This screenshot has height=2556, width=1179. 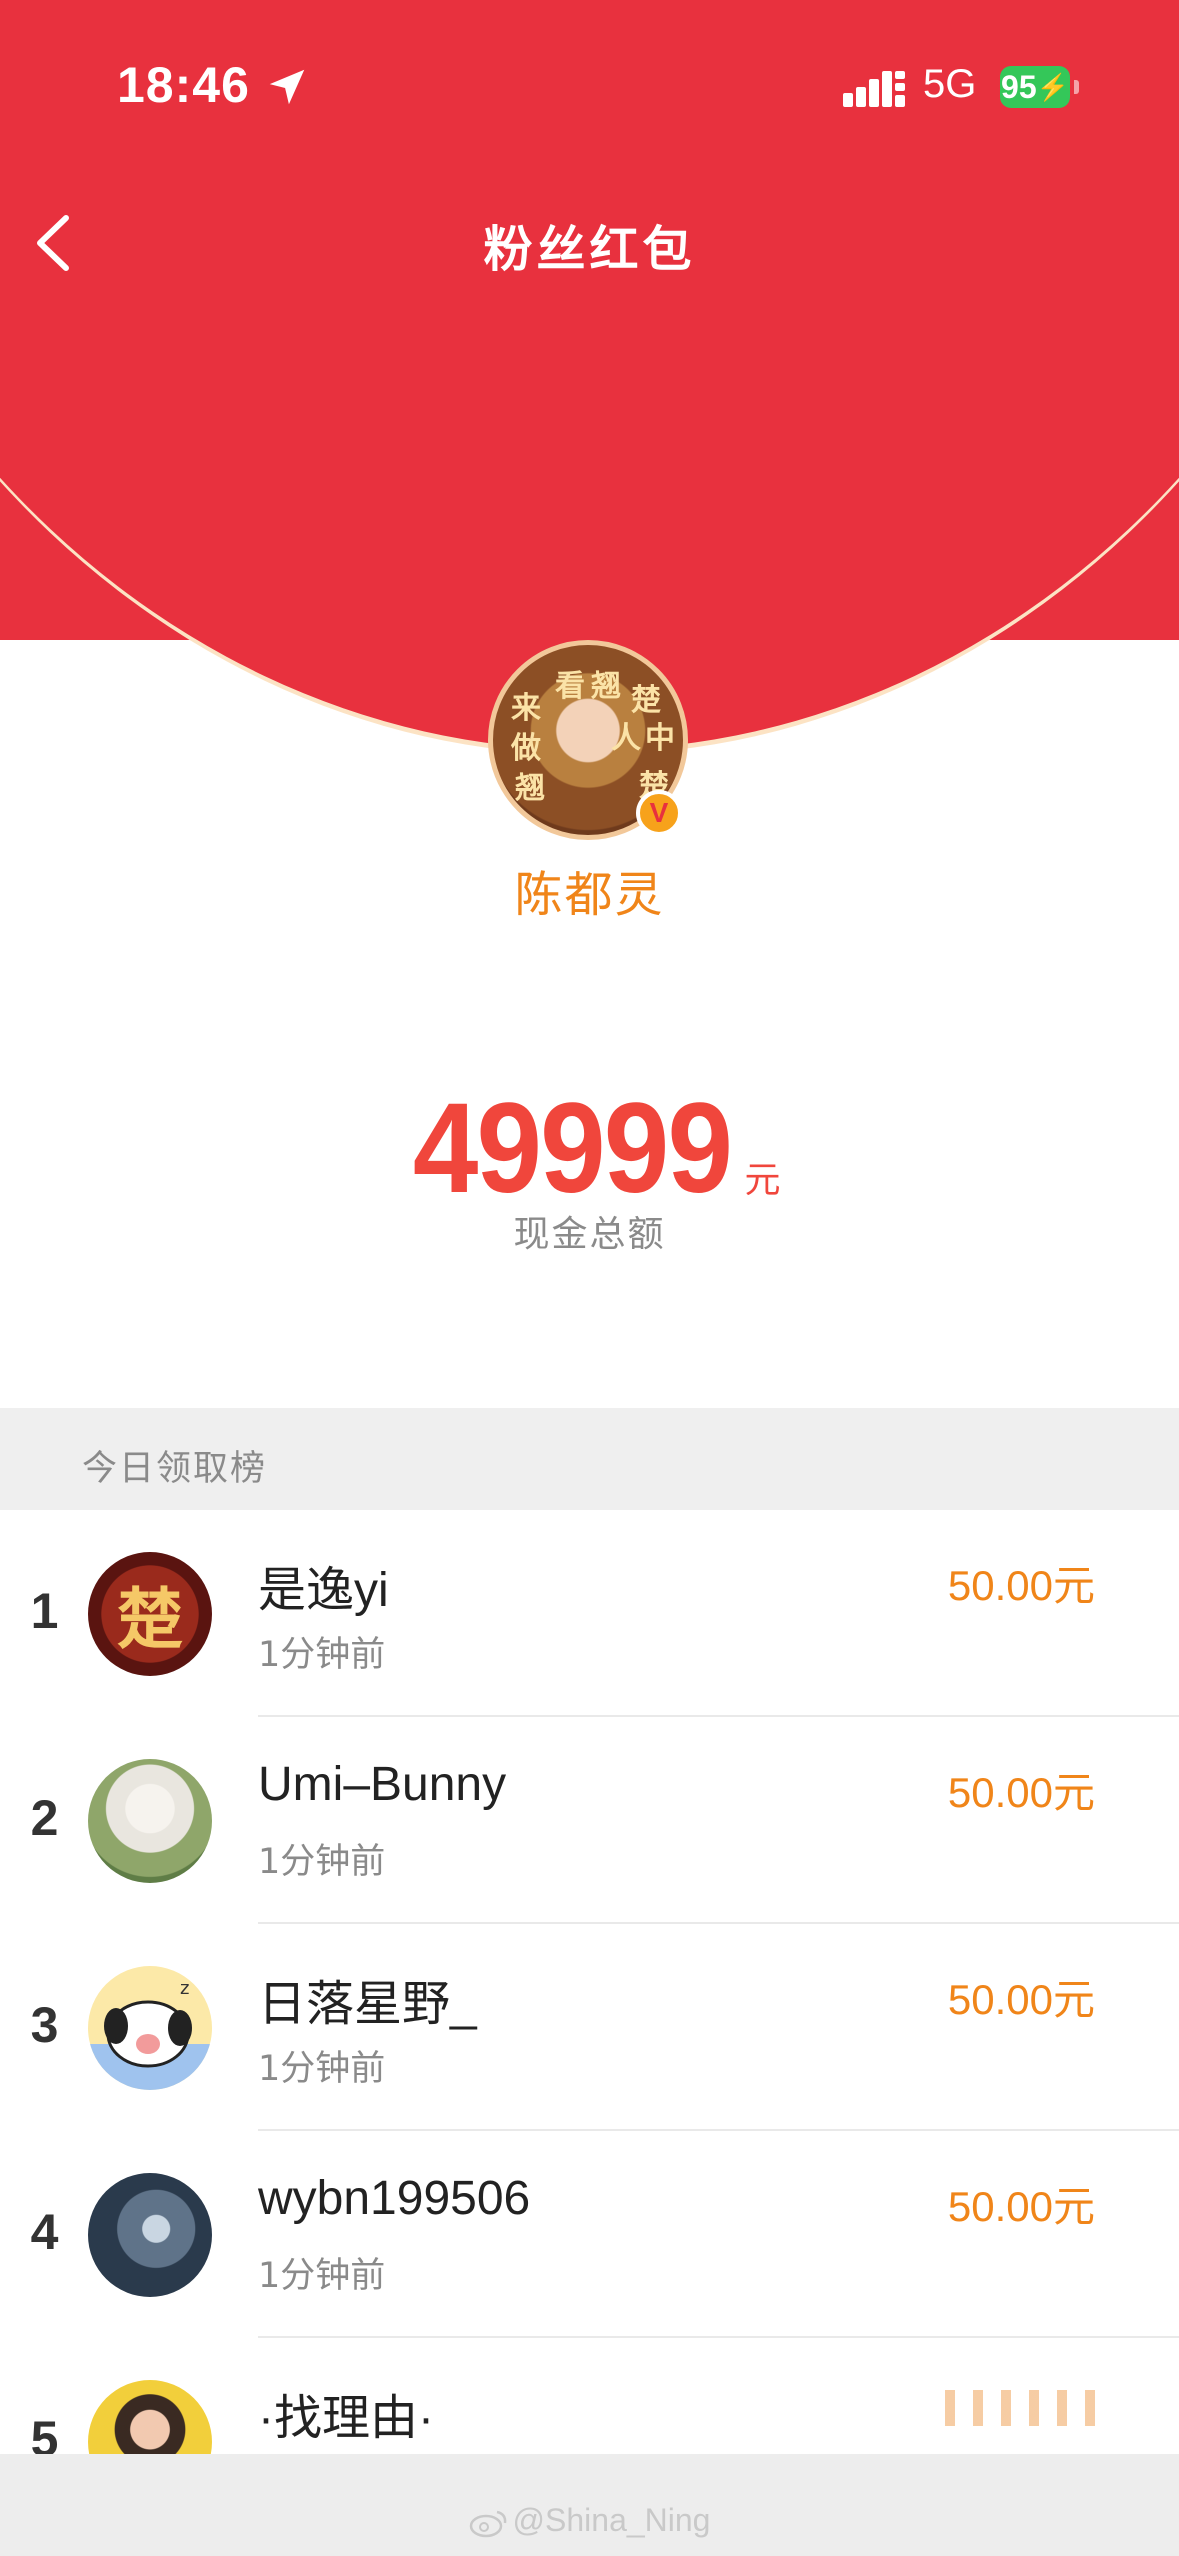 What do you see at coordinates (659, 813) in the screenshot?
I see `verified-badge: V` at bounding box center [659, 813].